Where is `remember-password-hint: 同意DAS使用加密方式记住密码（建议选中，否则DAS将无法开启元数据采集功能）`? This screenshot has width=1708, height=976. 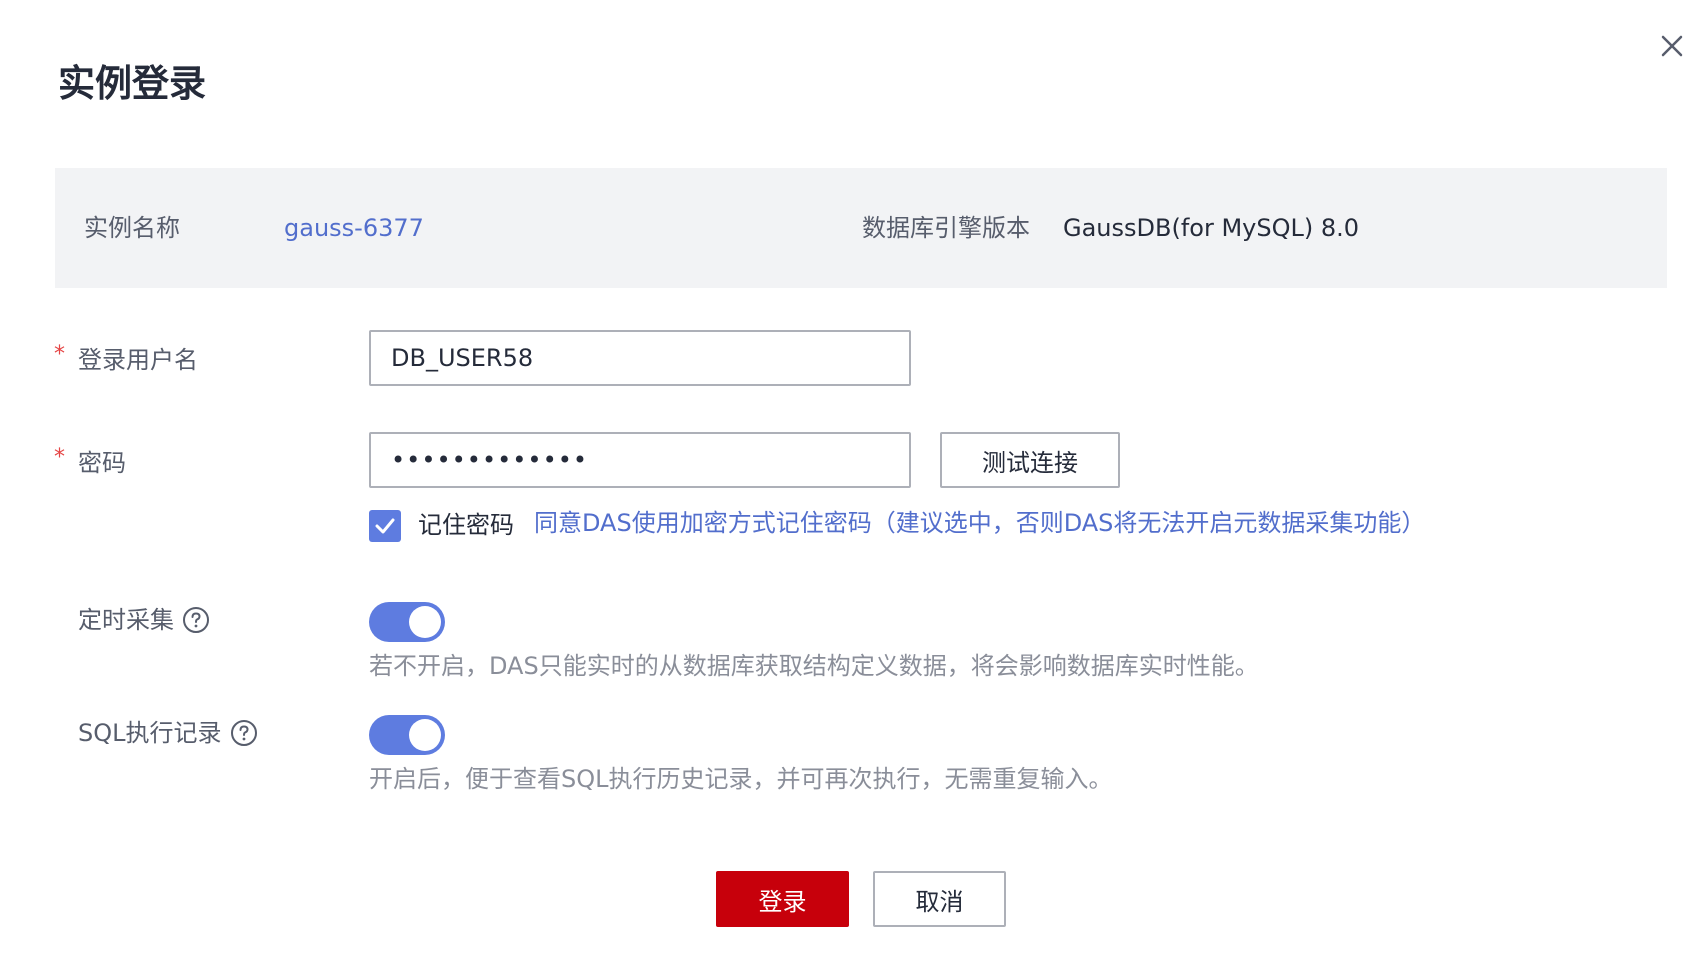 remember-password-hint: 同意DAS使用加密方式记住密码（建议选中，否则DAS将无法开启元数据采集功能） is located at coordinates (980, 523).